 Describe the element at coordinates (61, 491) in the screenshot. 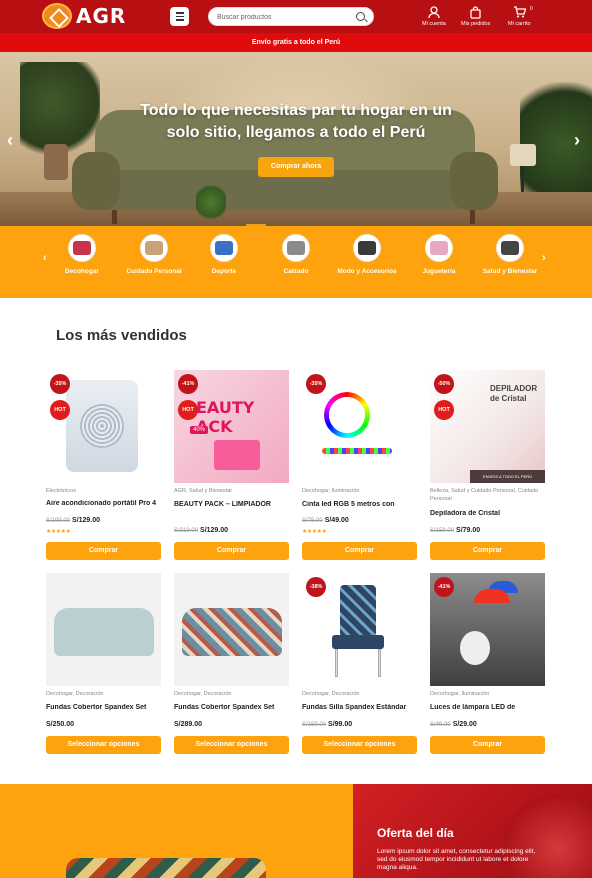

I see `product-category: Electrónicos` at that location.